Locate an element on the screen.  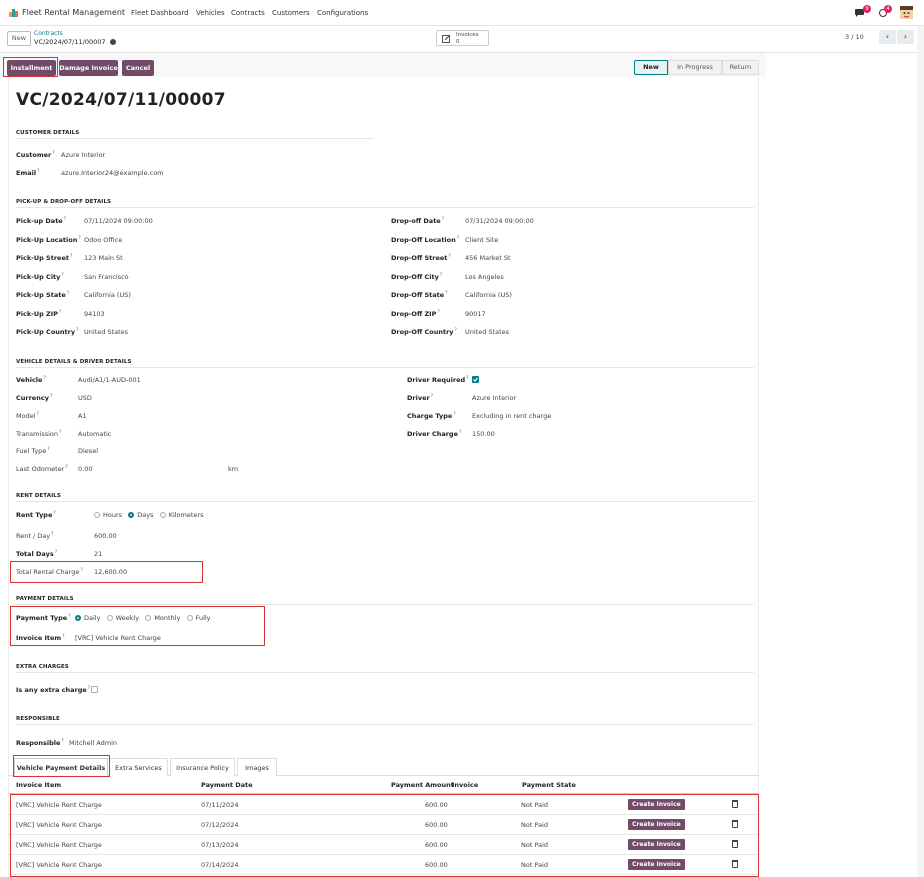
chat-badge: 9 is located at coordinates (867, 9).